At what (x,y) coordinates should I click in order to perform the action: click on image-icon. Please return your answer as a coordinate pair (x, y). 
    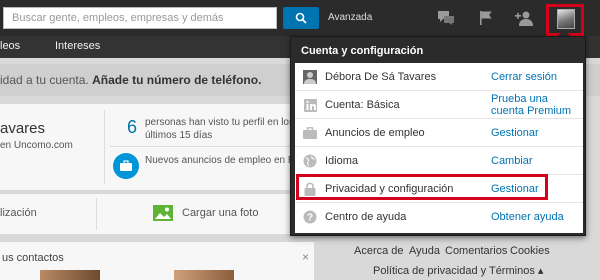
    Looking at the image, I should click on (163, 213).